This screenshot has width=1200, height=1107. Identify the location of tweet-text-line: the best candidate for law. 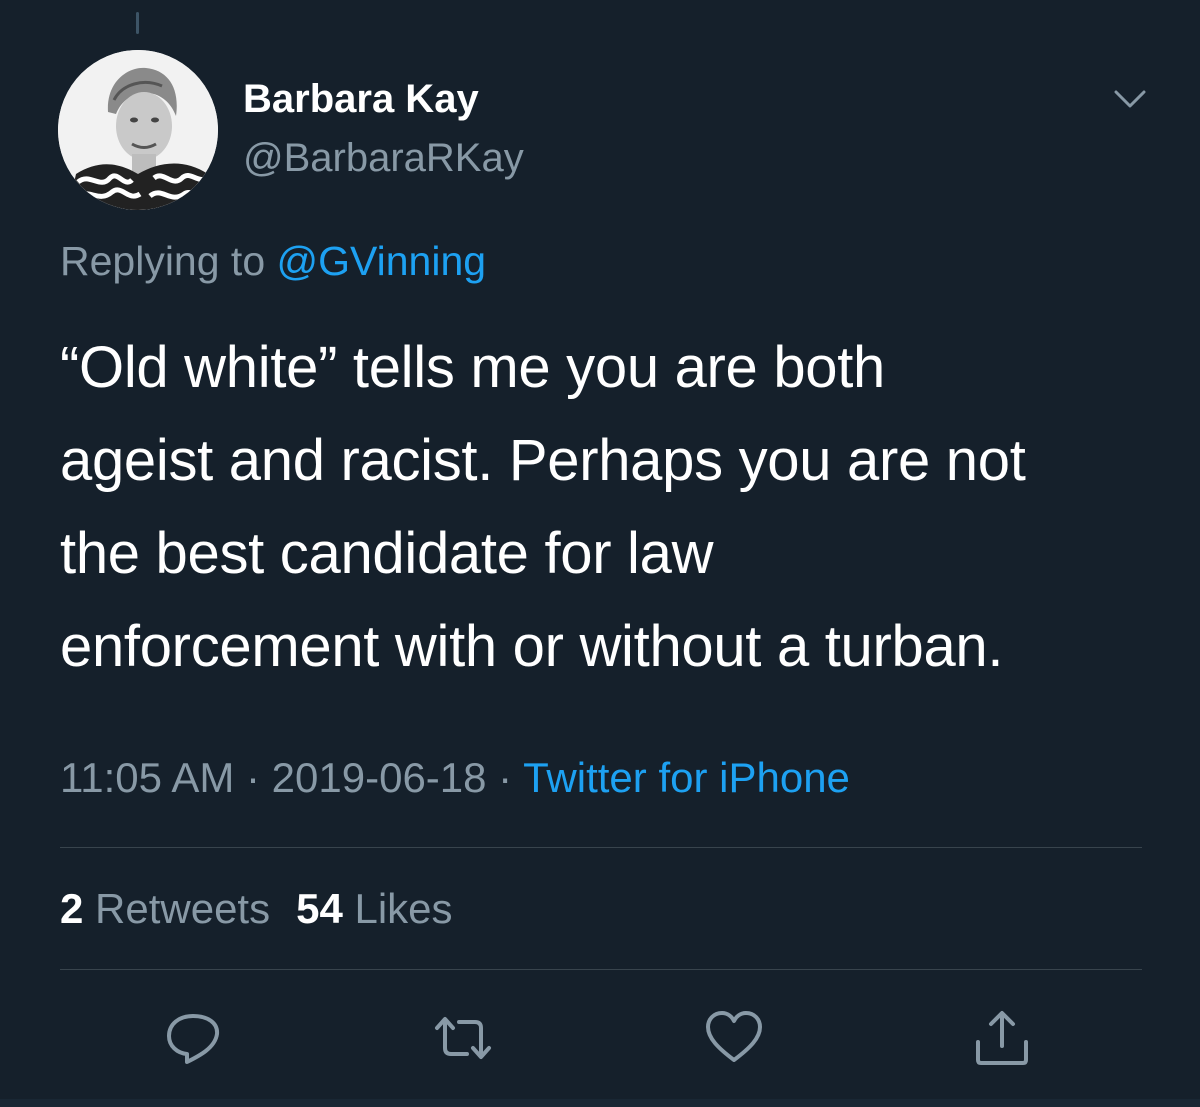
(387, 553).